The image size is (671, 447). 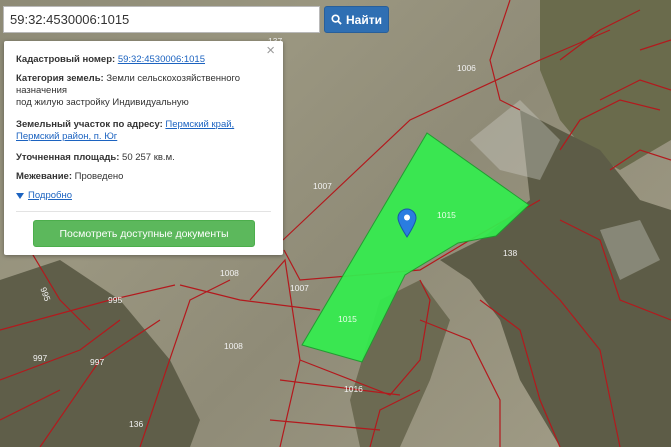 What do you see at coordinates (136, 424) in the screenshot?
I see `plot-number: 136` at bounding box center [136, 424].